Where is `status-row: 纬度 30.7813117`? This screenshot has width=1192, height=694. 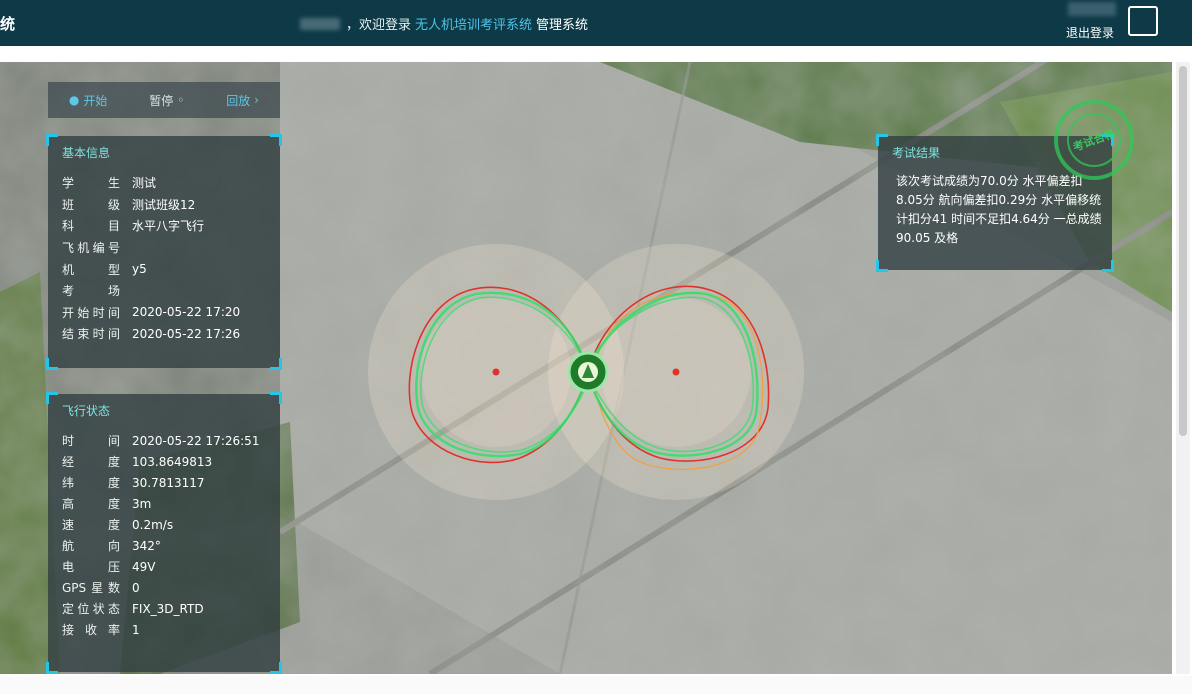
status-row: 纬度 30.7813117 is located at coordinates (133, 483).